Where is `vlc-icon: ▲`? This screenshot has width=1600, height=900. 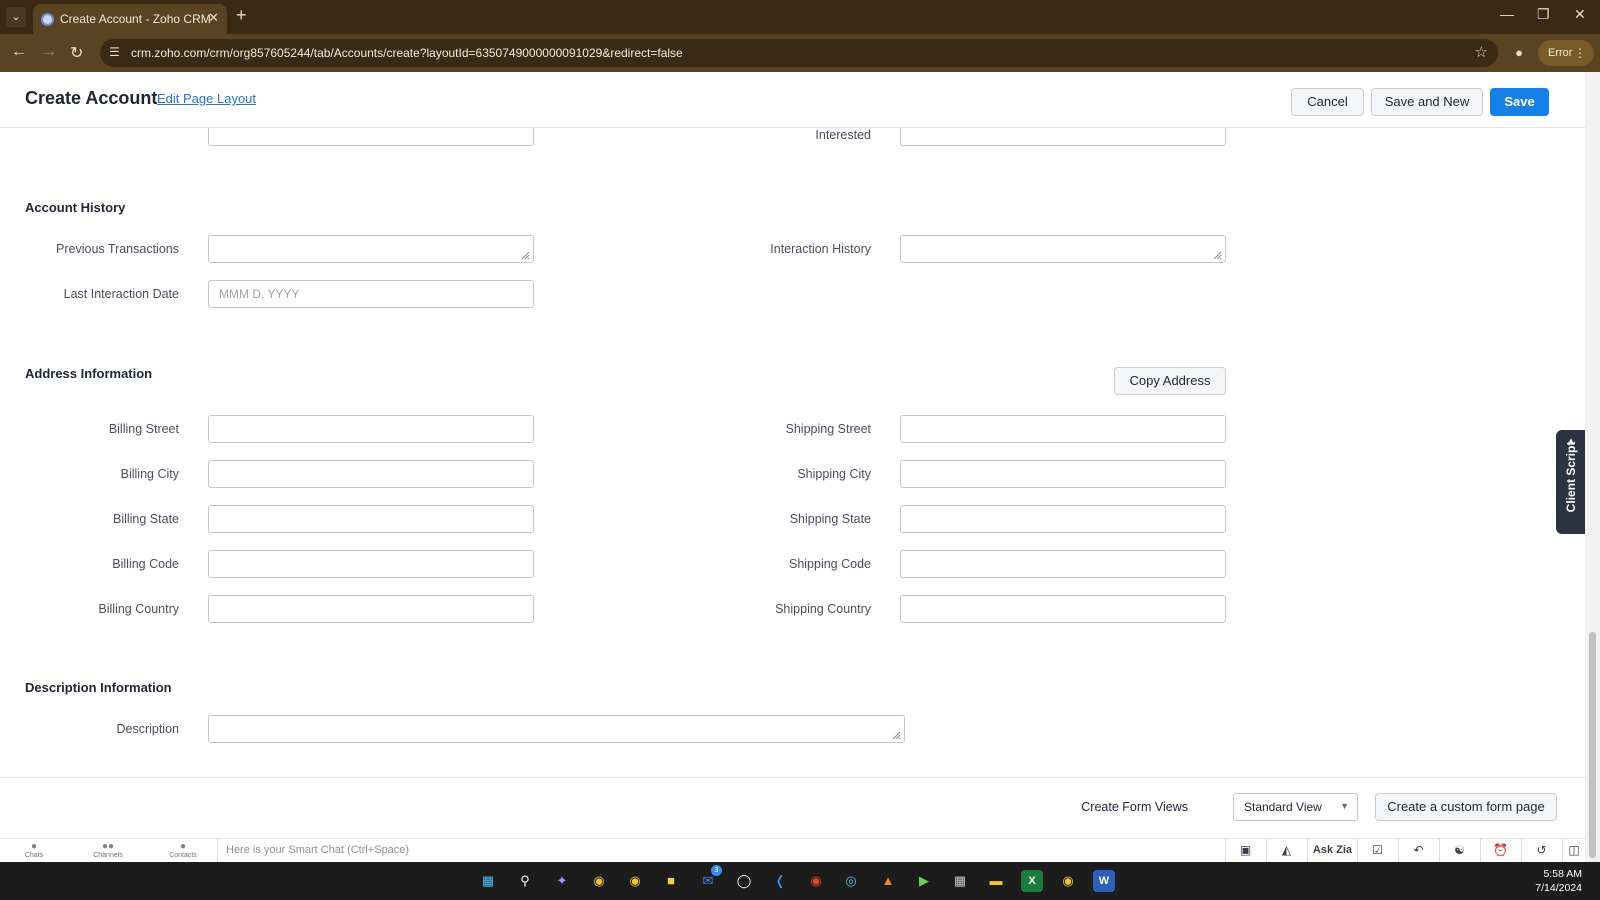
vlc-icon: ▲ is located at coordinates (888, 881).